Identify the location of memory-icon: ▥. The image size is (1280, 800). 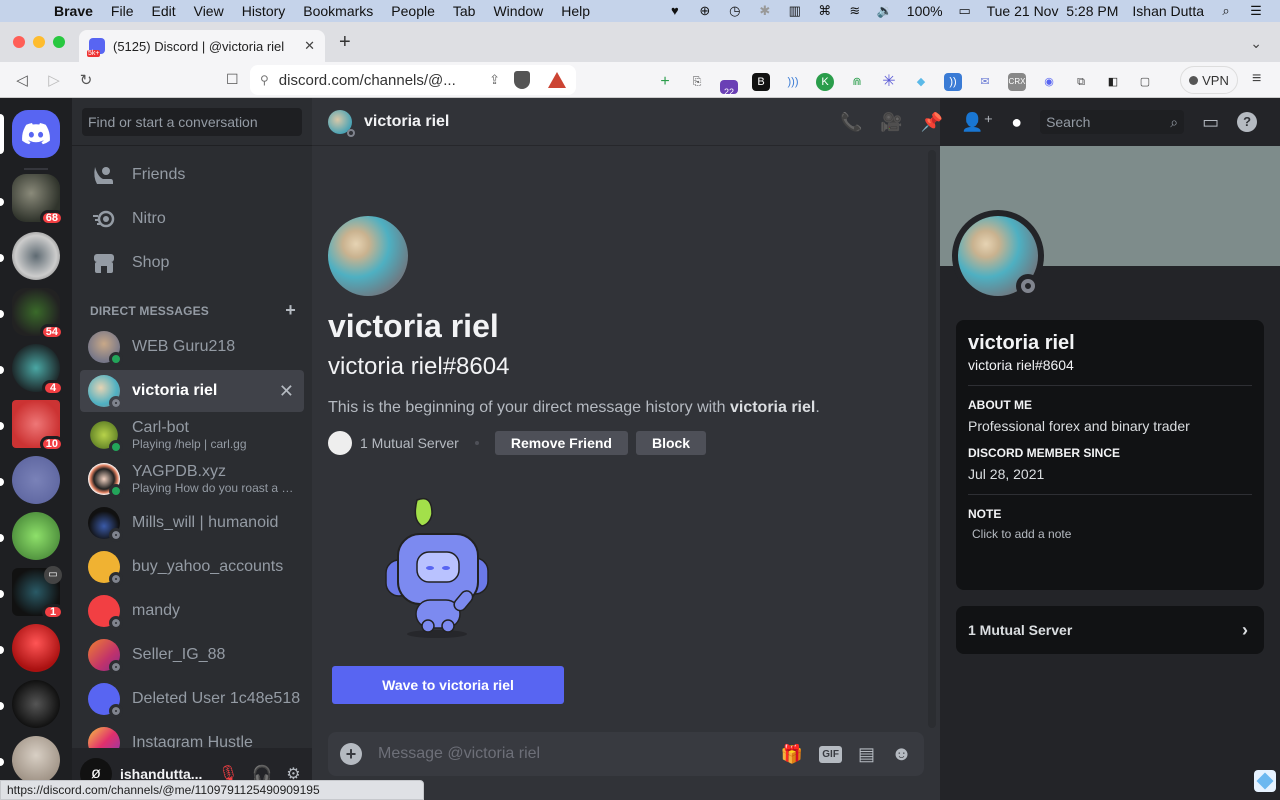
(795, 11).